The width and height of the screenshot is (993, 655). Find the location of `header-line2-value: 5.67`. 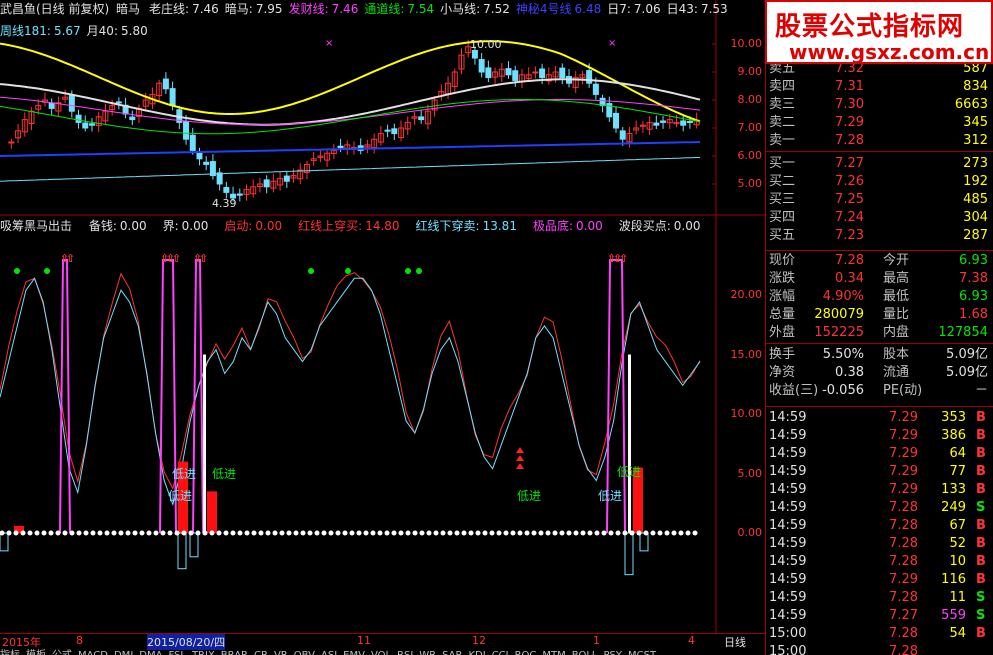

header-line2-value: 5.67 is located at coordinates (67, 31).